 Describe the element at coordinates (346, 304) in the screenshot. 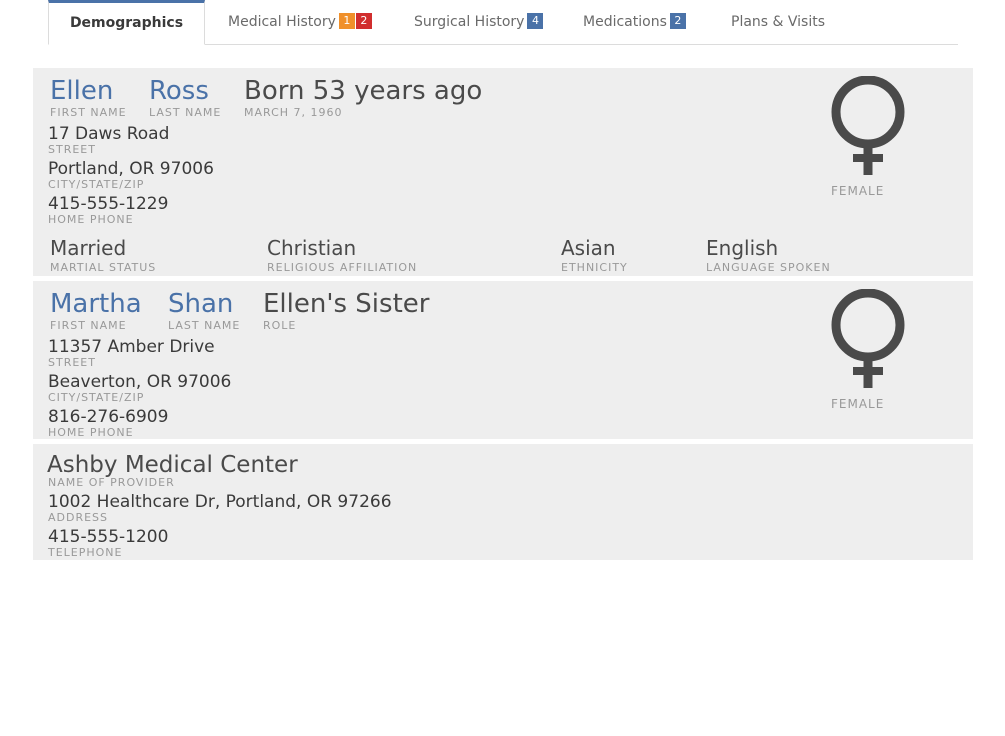

I see `contact-role: Ellen's Sister` at that location.